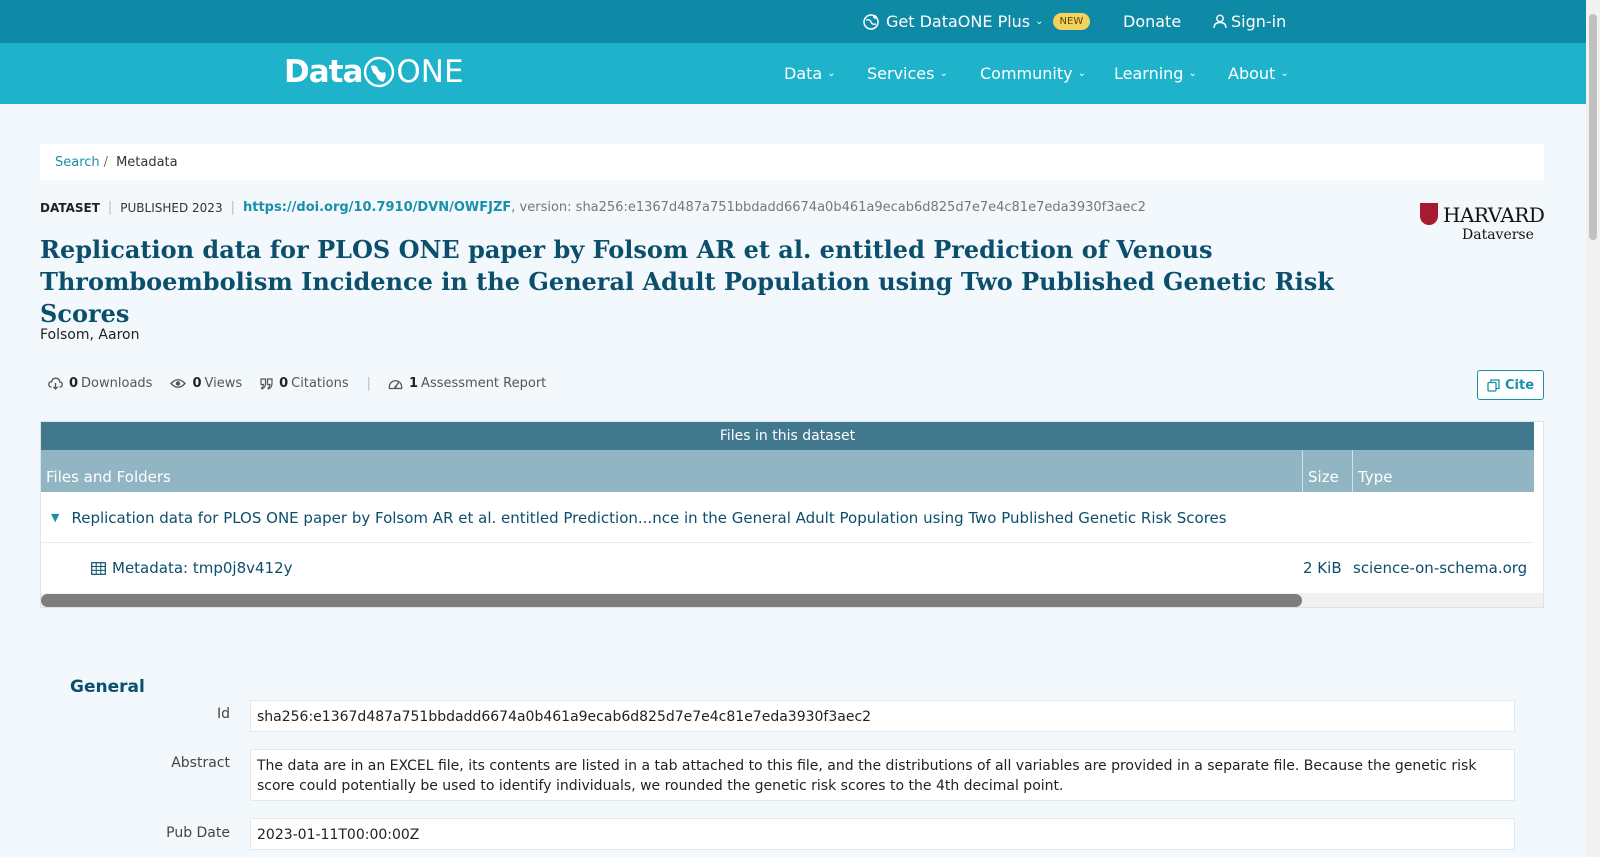 The width and height of the screenshot is (1600, 857). I want to click on files-panel-heading: Files in this dataset, so click(787, 436).